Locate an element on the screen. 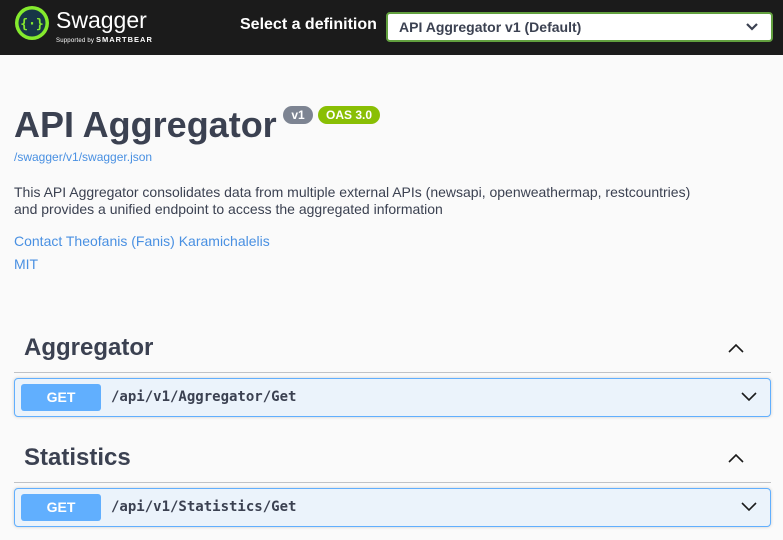 The width and height of the screenshot is (783, 540). operation-path: /api/v1/Statistics/Get is located at coordinates (204, 507).